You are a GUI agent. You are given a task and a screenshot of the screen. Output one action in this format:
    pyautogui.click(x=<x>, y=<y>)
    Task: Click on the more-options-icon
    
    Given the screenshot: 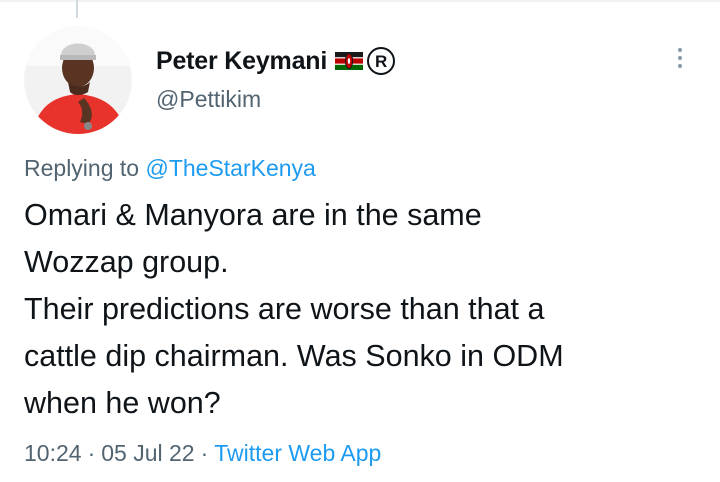 What is the action you would take?
    pyautogui.click(x=680, y=58)
    